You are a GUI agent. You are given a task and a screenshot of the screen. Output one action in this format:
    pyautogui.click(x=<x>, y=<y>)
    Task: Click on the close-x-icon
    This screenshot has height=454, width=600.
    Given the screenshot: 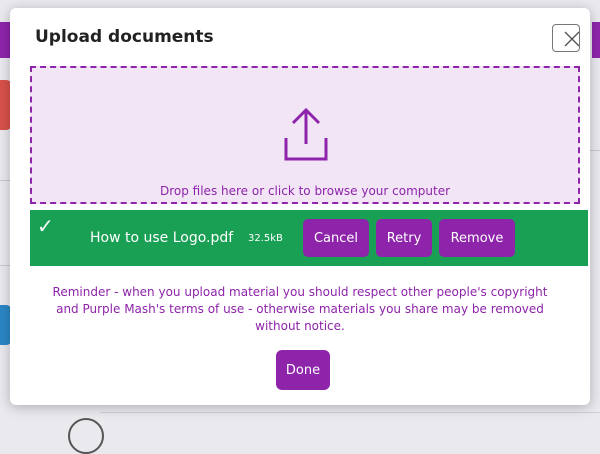 What is the action you would take?
    pyautogui.click(x=572, y=39)
    